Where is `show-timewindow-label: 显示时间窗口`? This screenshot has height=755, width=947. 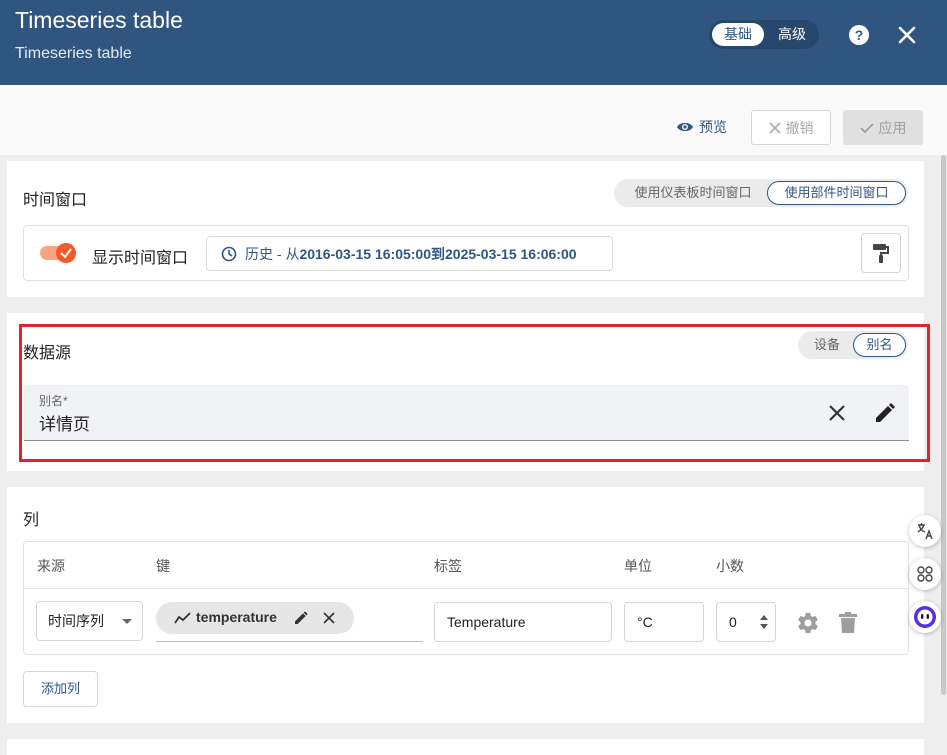
show-timewindow-label: 显示时间窗口 is located at coordinates (140, 258).